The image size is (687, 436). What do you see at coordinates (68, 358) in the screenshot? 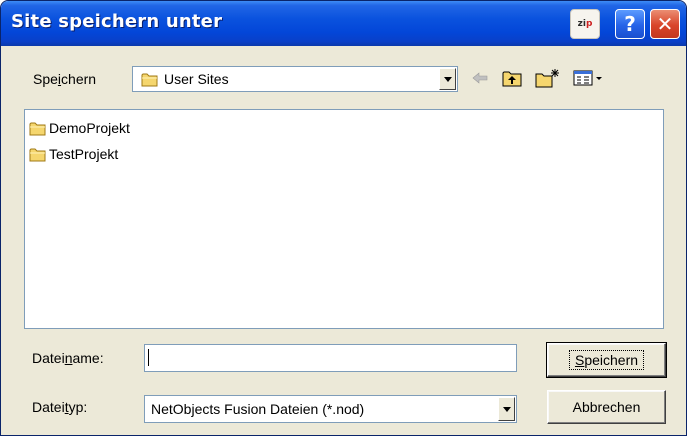
I see `filename-label: Dateiname:` at bounding box center [68, 358].